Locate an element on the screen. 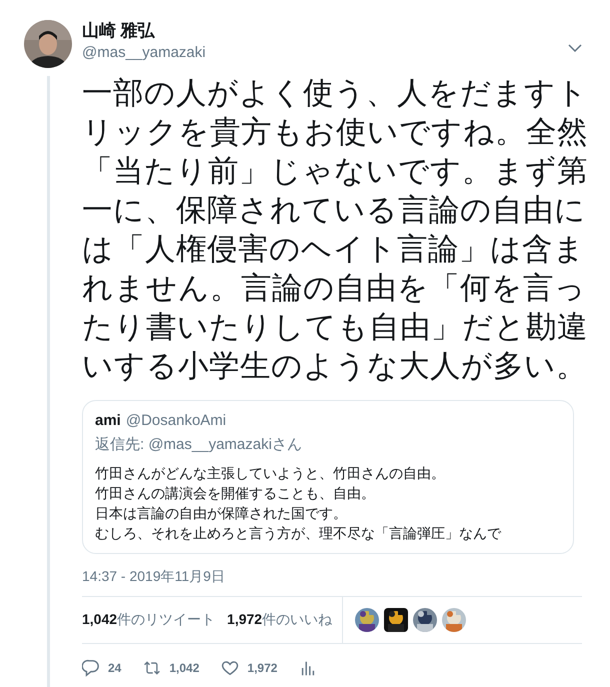 The image size is (610, 687). quoted-text-line: 竹田さんの講演会を開催することも、自由。 is located at coordinates (235, 493).